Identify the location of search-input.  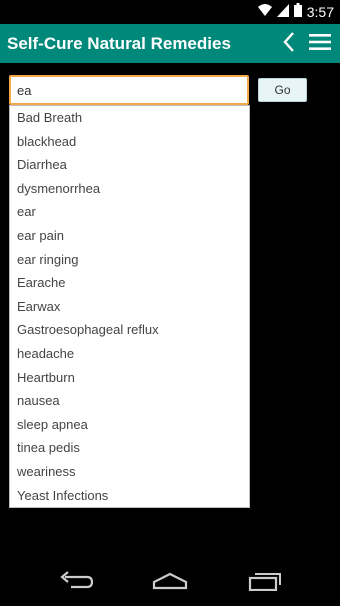
(129, 90).